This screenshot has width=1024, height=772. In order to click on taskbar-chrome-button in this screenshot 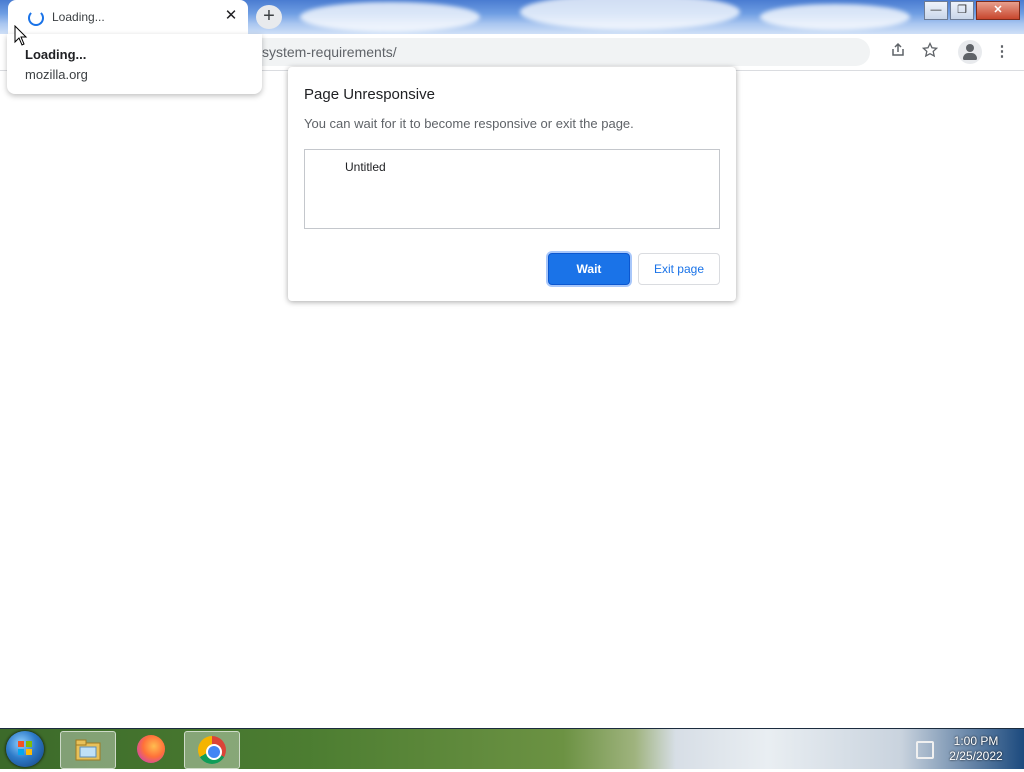, I will do `click(212, 750)`.